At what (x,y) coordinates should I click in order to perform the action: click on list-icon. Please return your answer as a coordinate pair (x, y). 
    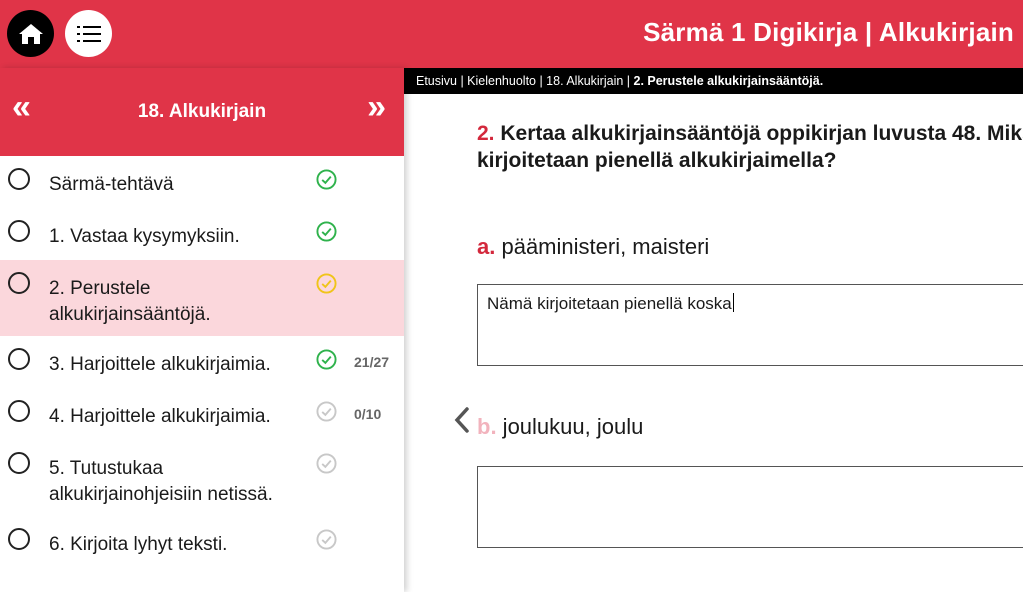
    Looking at the image, I should click on (88, 33).